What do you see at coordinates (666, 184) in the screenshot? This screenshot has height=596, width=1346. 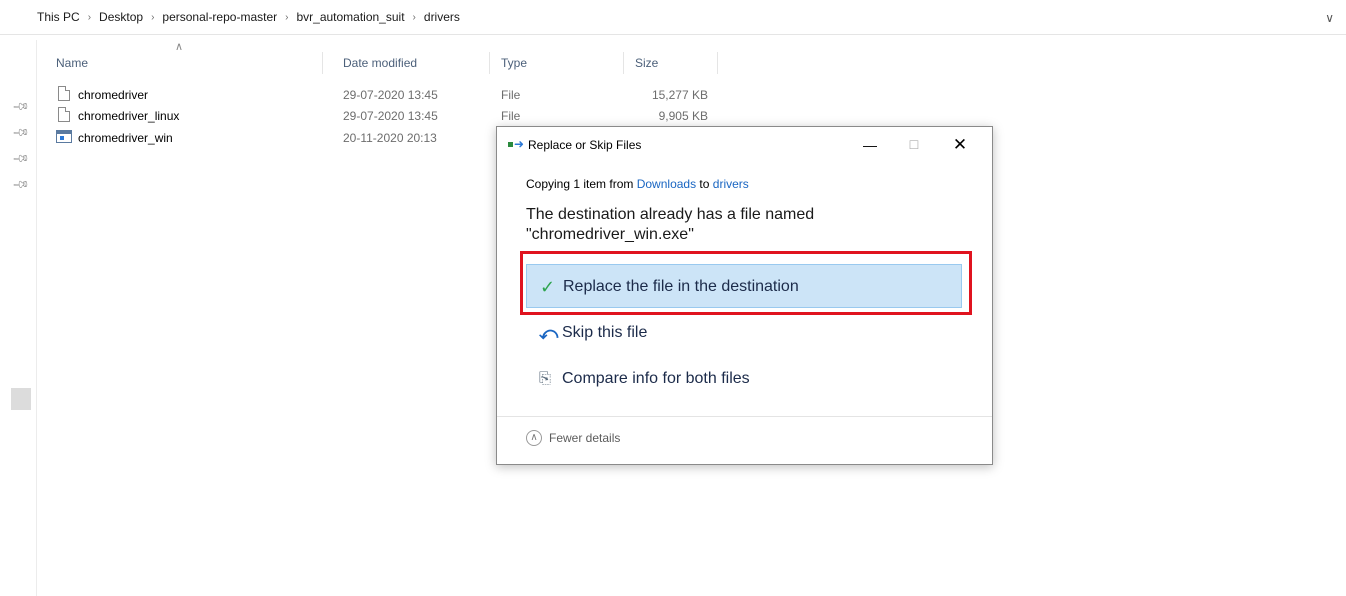 I see `source-folder-link: Downloads` at bounding box center [666, 184].